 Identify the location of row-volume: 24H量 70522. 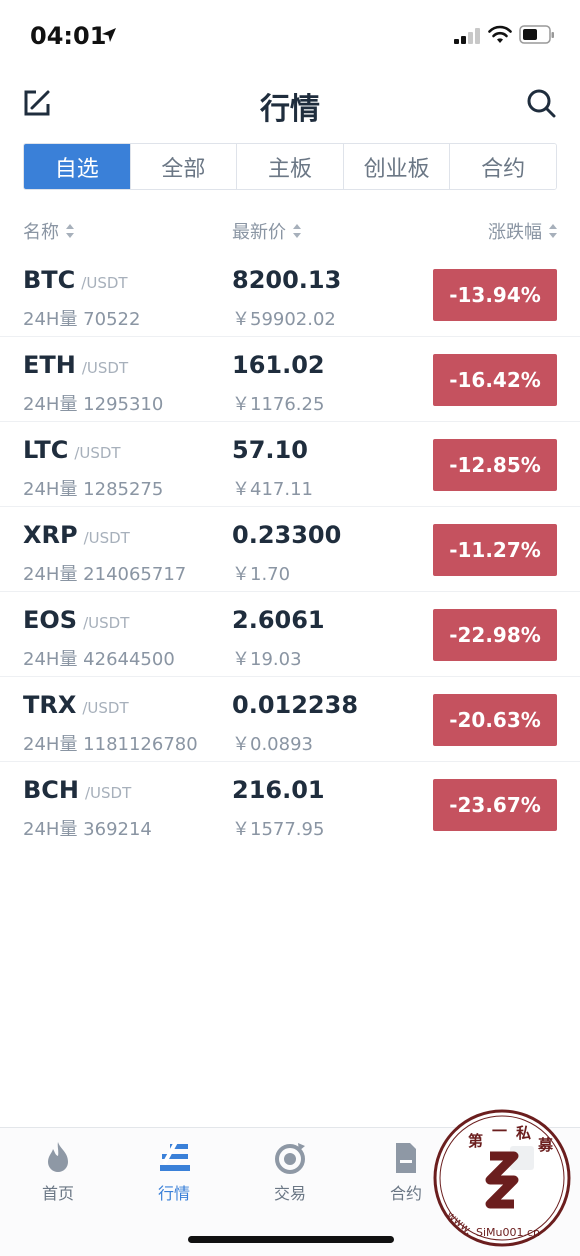
(82, 319).